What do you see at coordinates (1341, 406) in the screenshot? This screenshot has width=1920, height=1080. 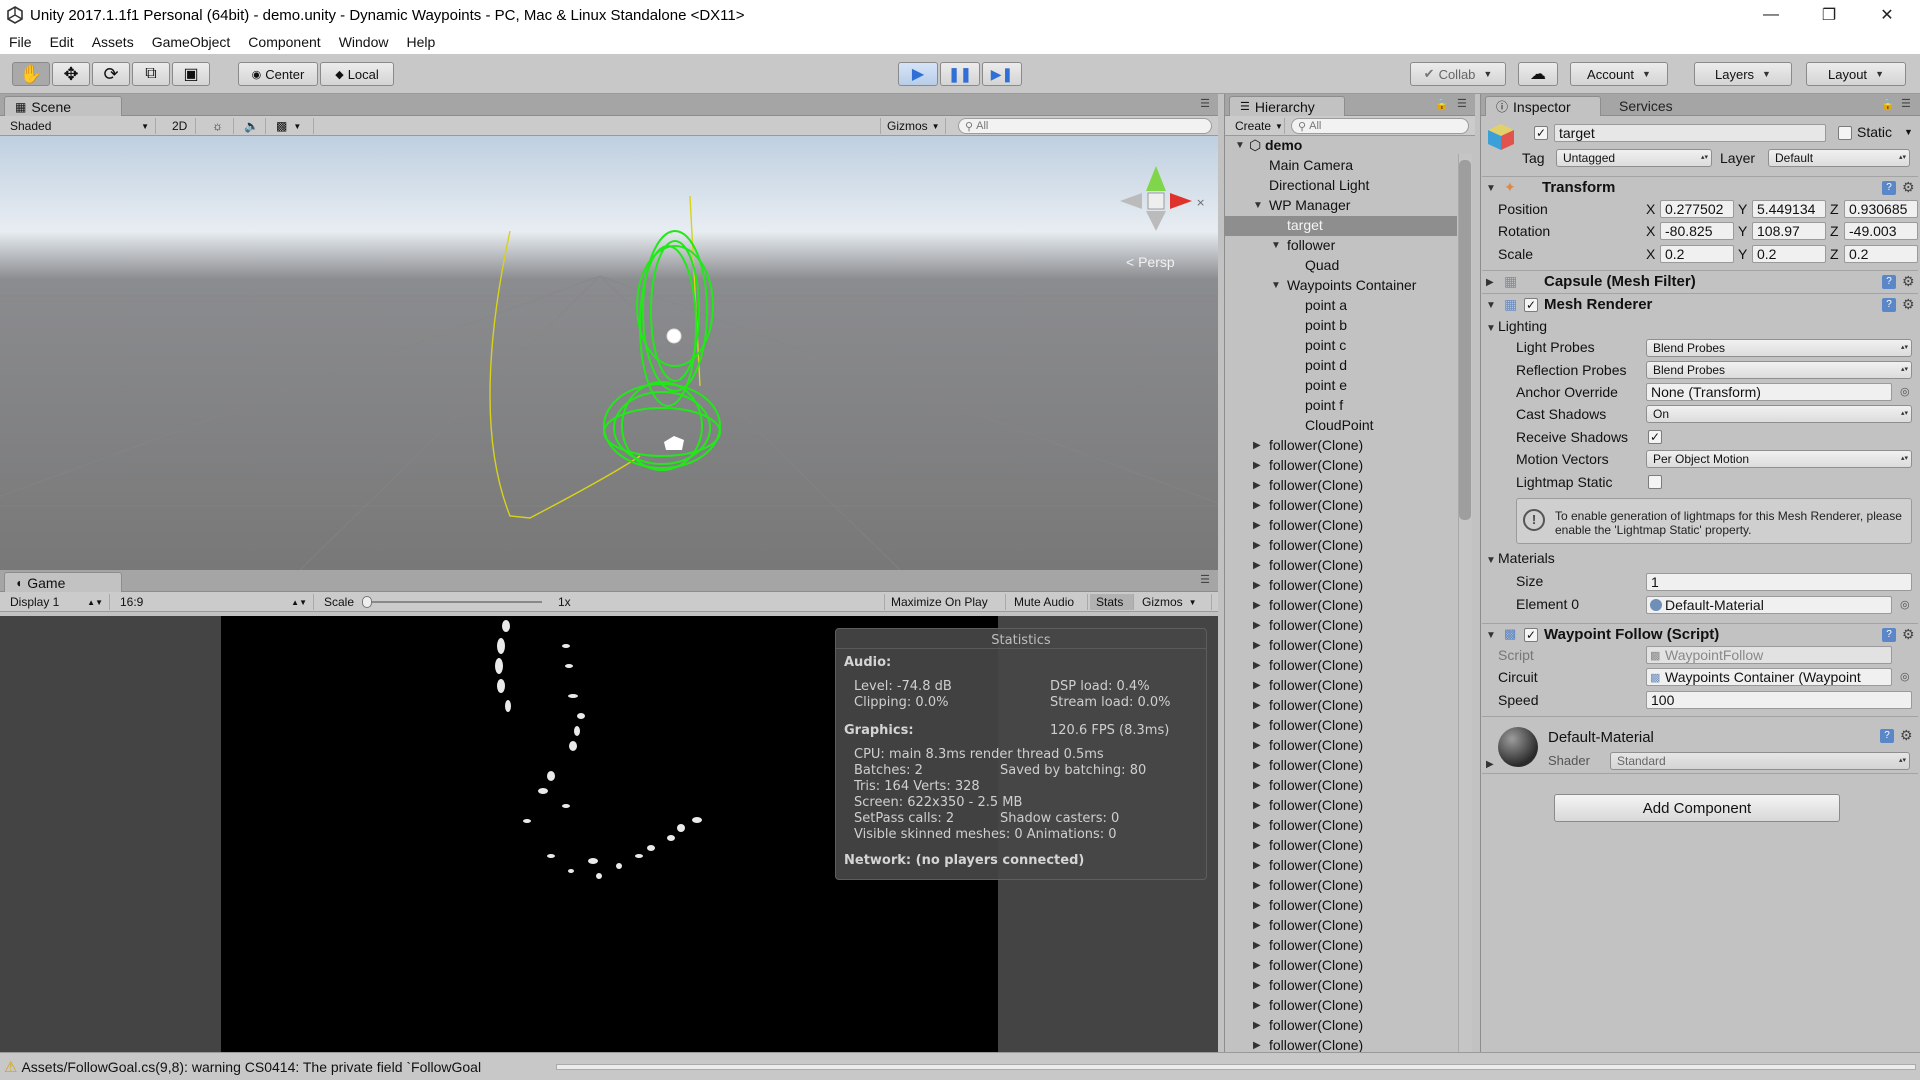 I see `hierarchy-item-point-f: point f` at bounding box center [1341, 406].